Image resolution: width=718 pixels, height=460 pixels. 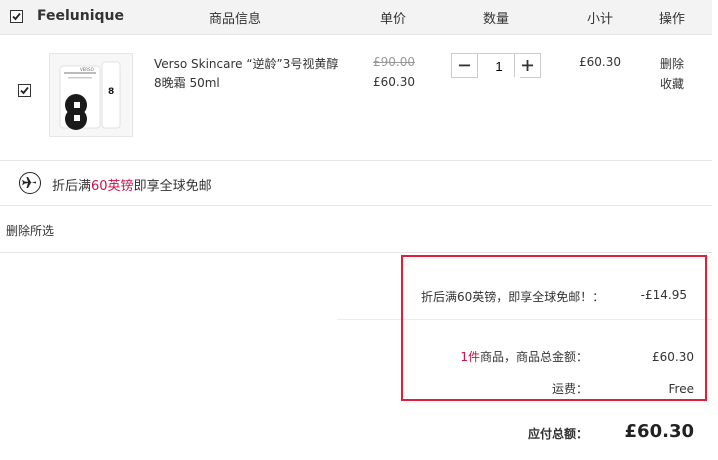 What do you see at coordinates (496, 66) in the screenshot?
I see `quantity-stepper` at bounding box center [496, 66].